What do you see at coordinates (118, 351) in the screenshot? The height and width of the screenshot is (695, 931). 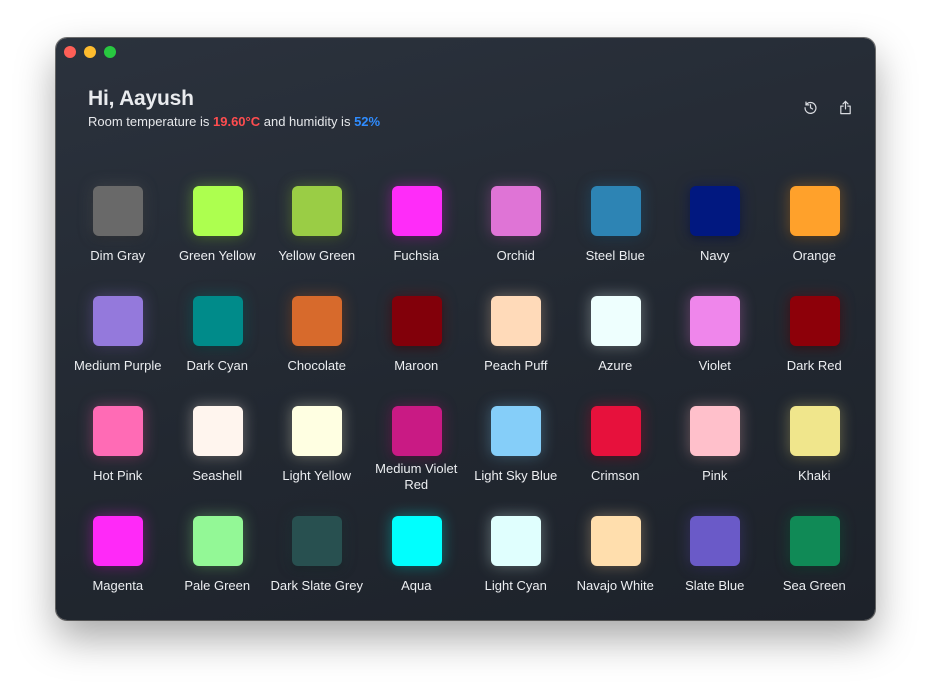 I see `color-tile: Medium Purple` at bounding box center [118, 351].